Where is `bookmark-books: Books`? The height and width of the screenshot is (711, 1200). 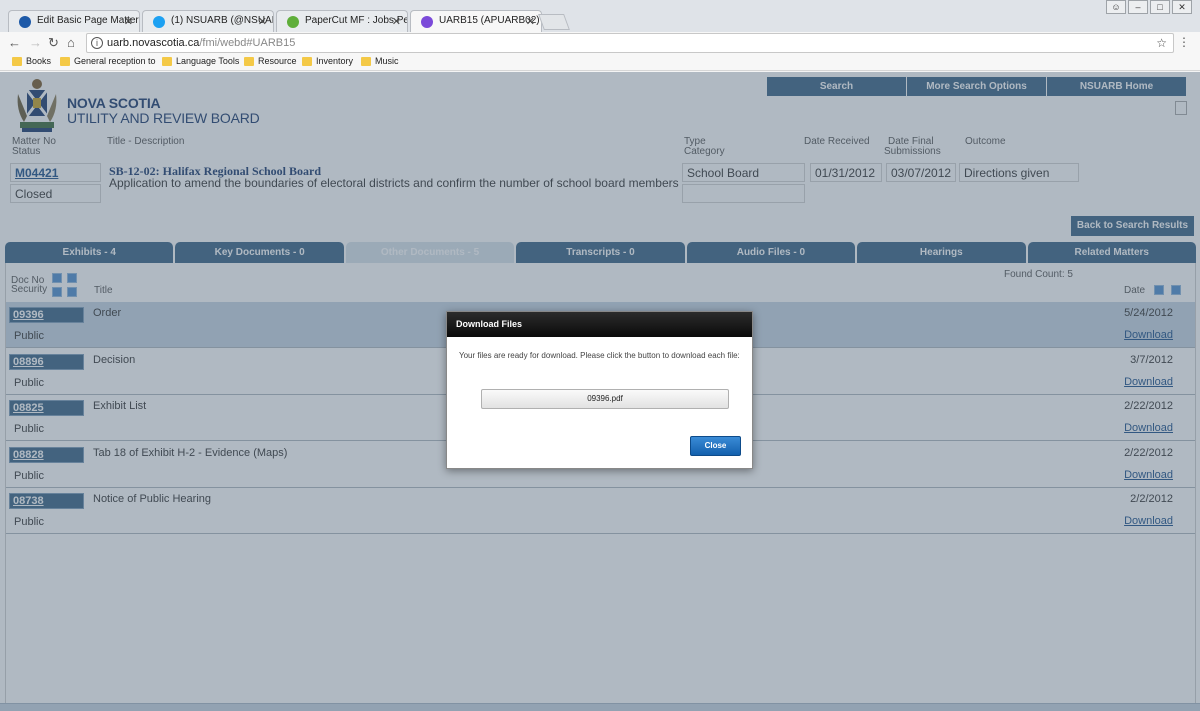
bookmark-books: Books is located at coordinates (31, 61).